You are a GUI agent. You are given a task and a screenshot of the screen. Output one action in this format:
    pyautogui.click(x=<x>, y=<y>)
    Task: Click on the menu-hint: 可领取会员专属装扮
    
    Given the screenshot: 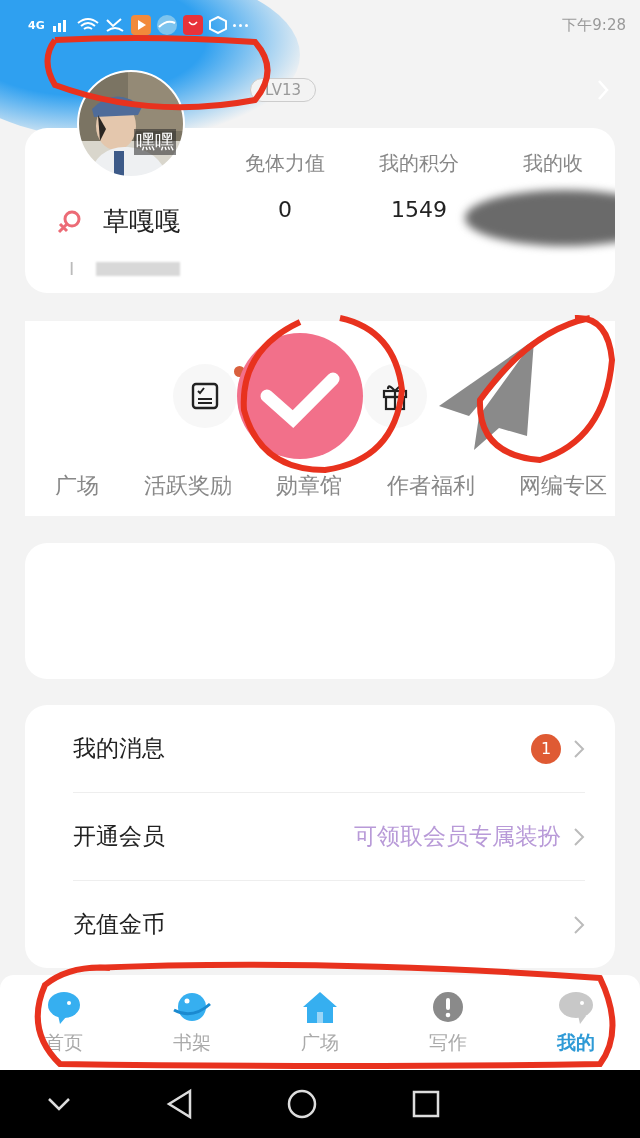 What is the action you would take?
    pyautogui.click(x=457, y=836)
    